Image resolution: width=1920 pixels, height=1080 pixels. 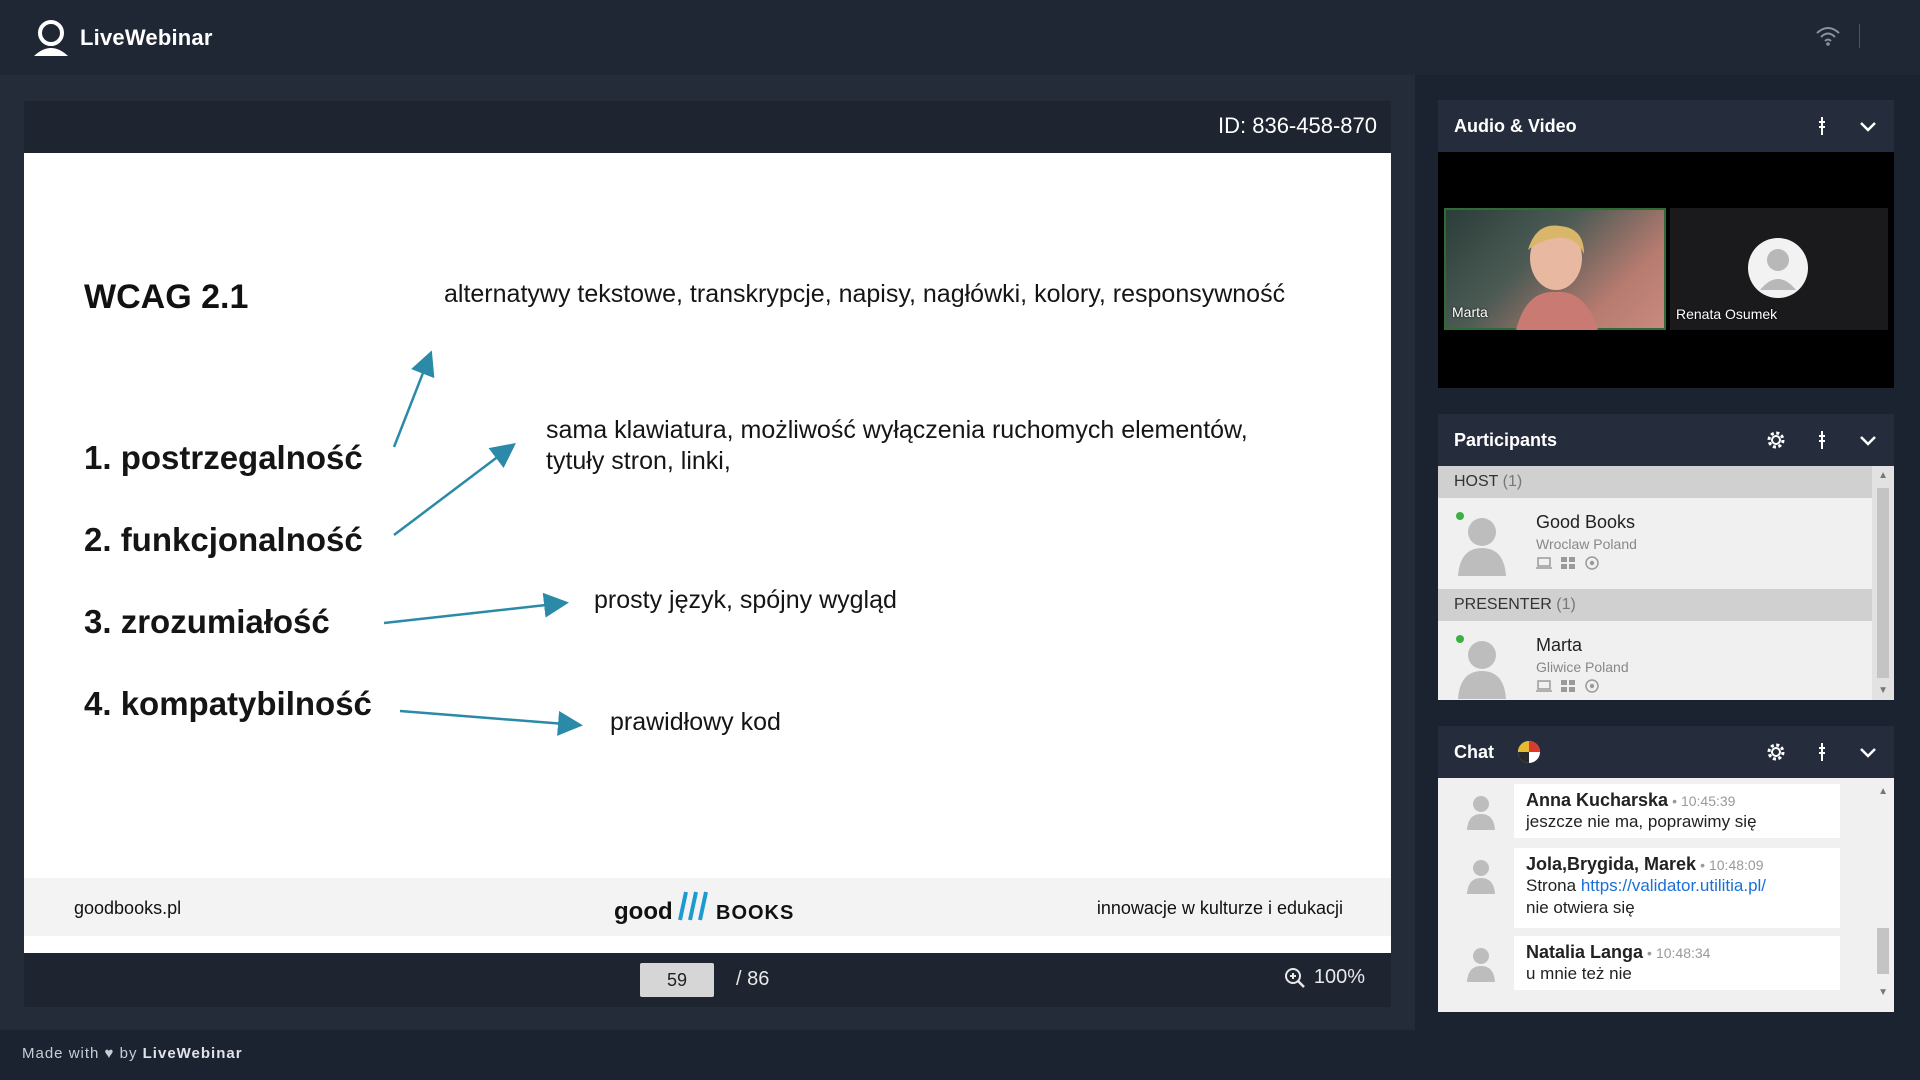 I want to click on video-tile-renata: Renata Osumek, so click(x=1779, y=269).